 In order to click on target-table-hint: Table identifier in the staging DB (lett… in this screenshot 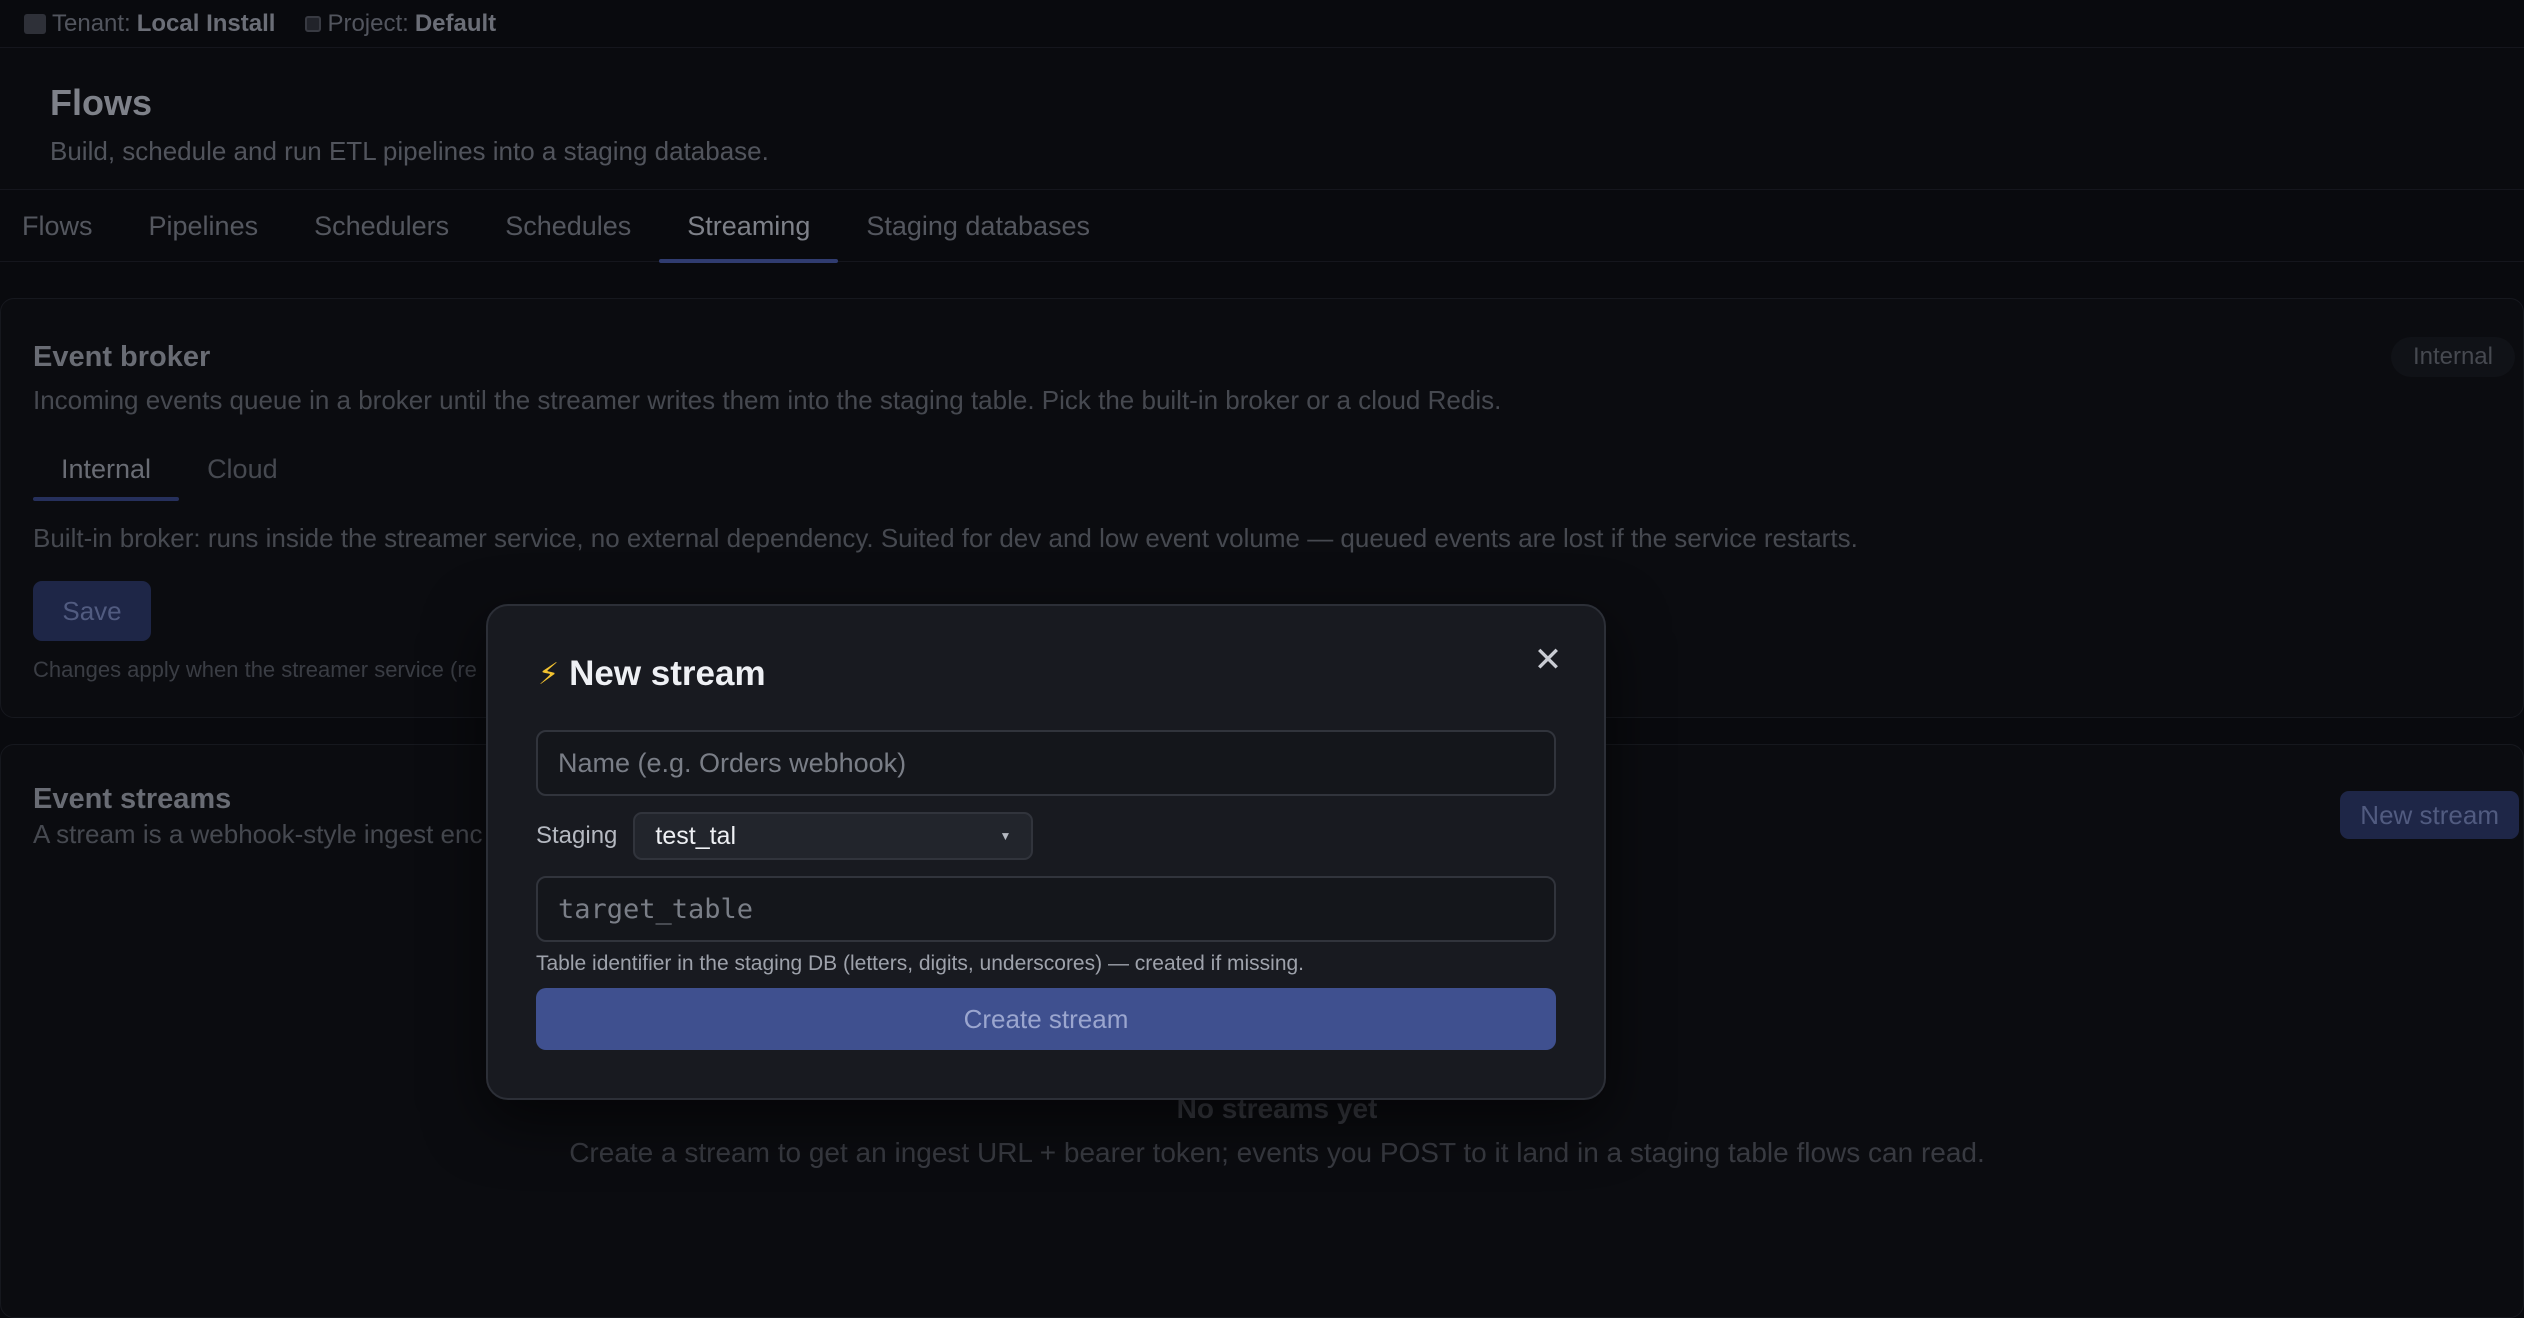, I will do `click(920, 963)`.